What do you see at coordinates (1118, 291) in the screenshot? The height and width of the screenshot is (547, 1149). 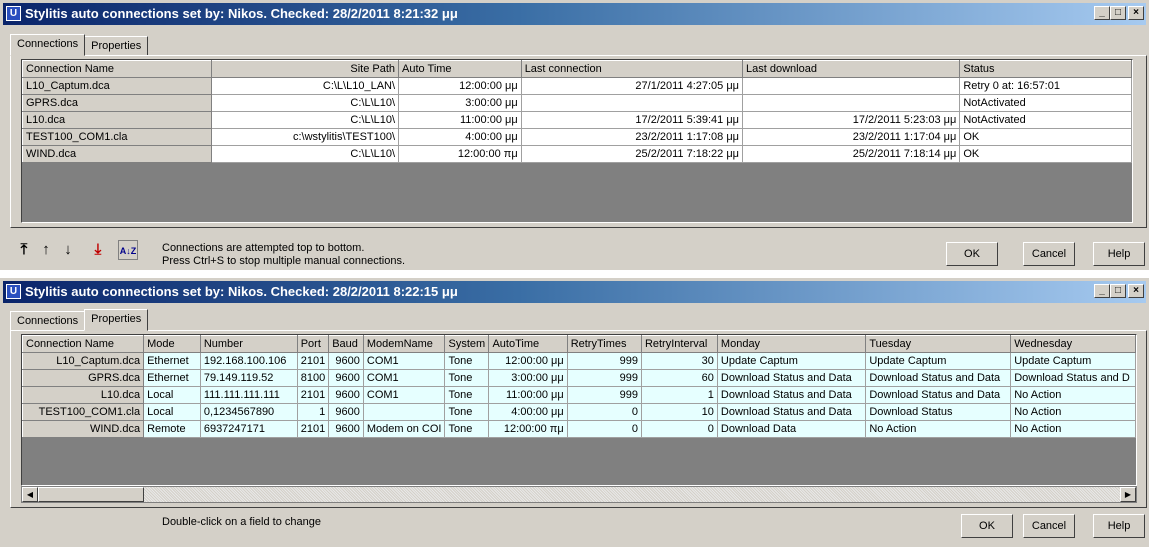 I see `maximize-icon: □` at bounding box center [1118, 291].